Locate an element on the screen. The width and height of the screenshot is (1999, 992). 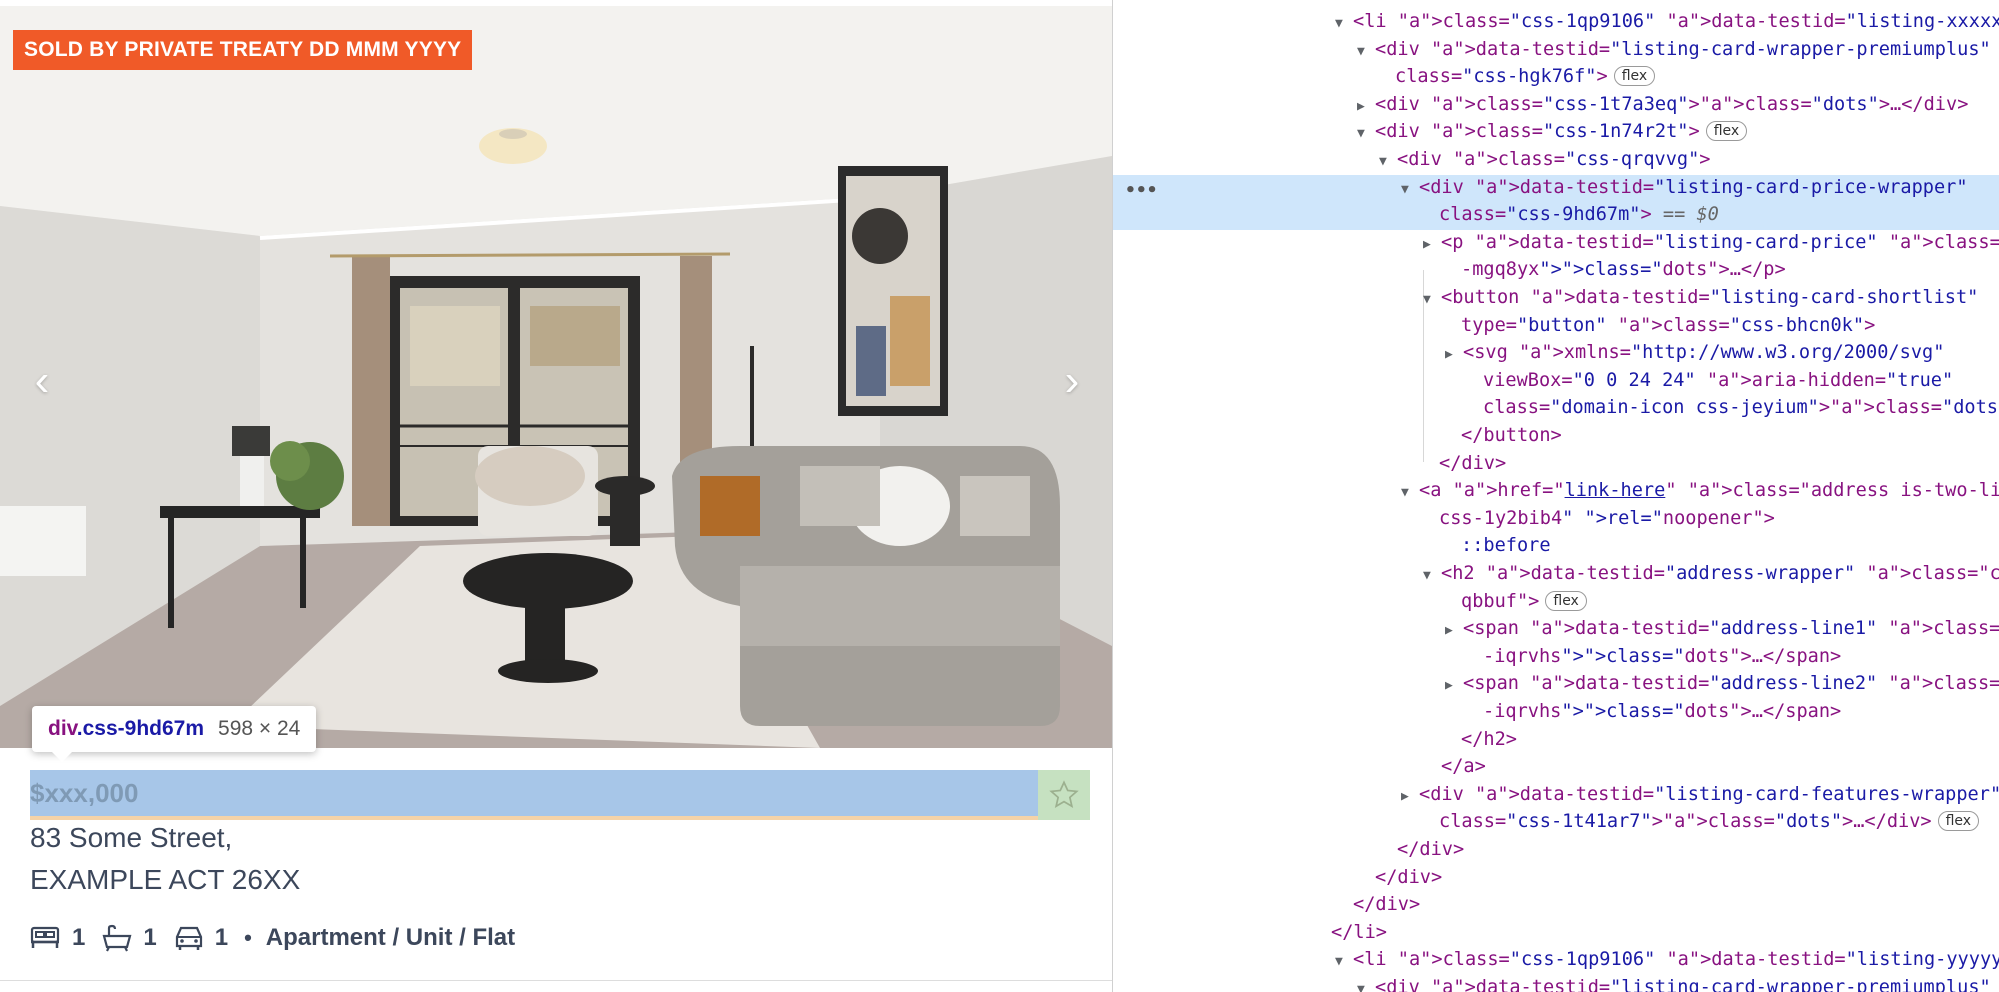
dom-node-line: </h2> is located at coordinates (1556, 739).